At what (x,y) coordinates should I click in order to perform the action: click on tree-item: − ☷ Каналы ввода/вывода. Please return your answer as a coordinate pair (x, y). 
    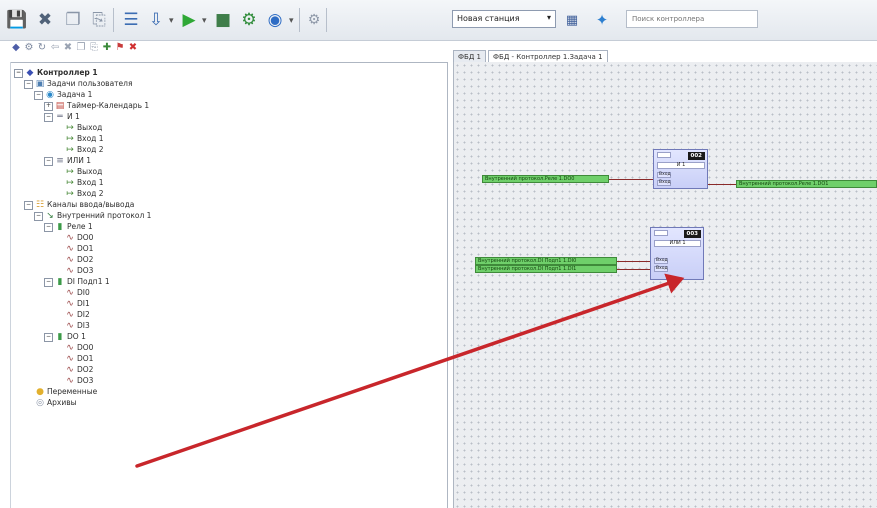
    Looking at the image, I should click on (79, 204).